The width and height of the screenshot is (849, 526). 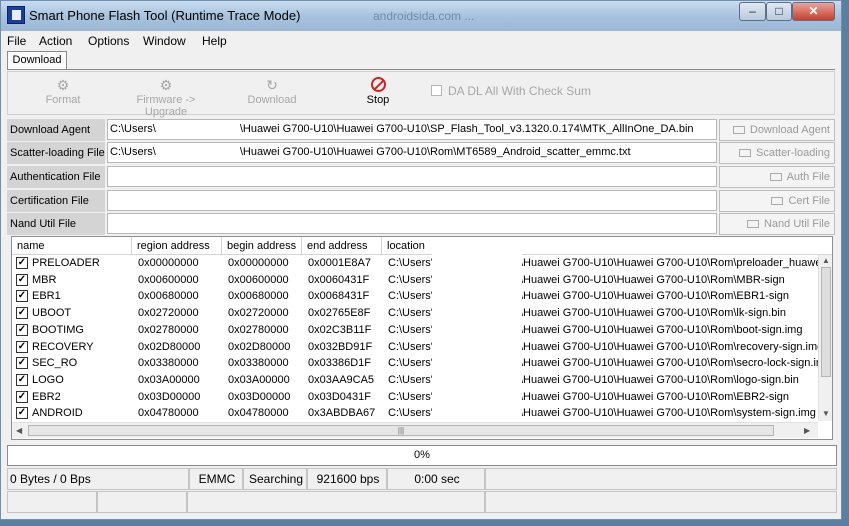 What do you see at coordinates (347, 479) in the screenshot?
I see `status-baud: 921600 bps` at bounding box center [347, 479].